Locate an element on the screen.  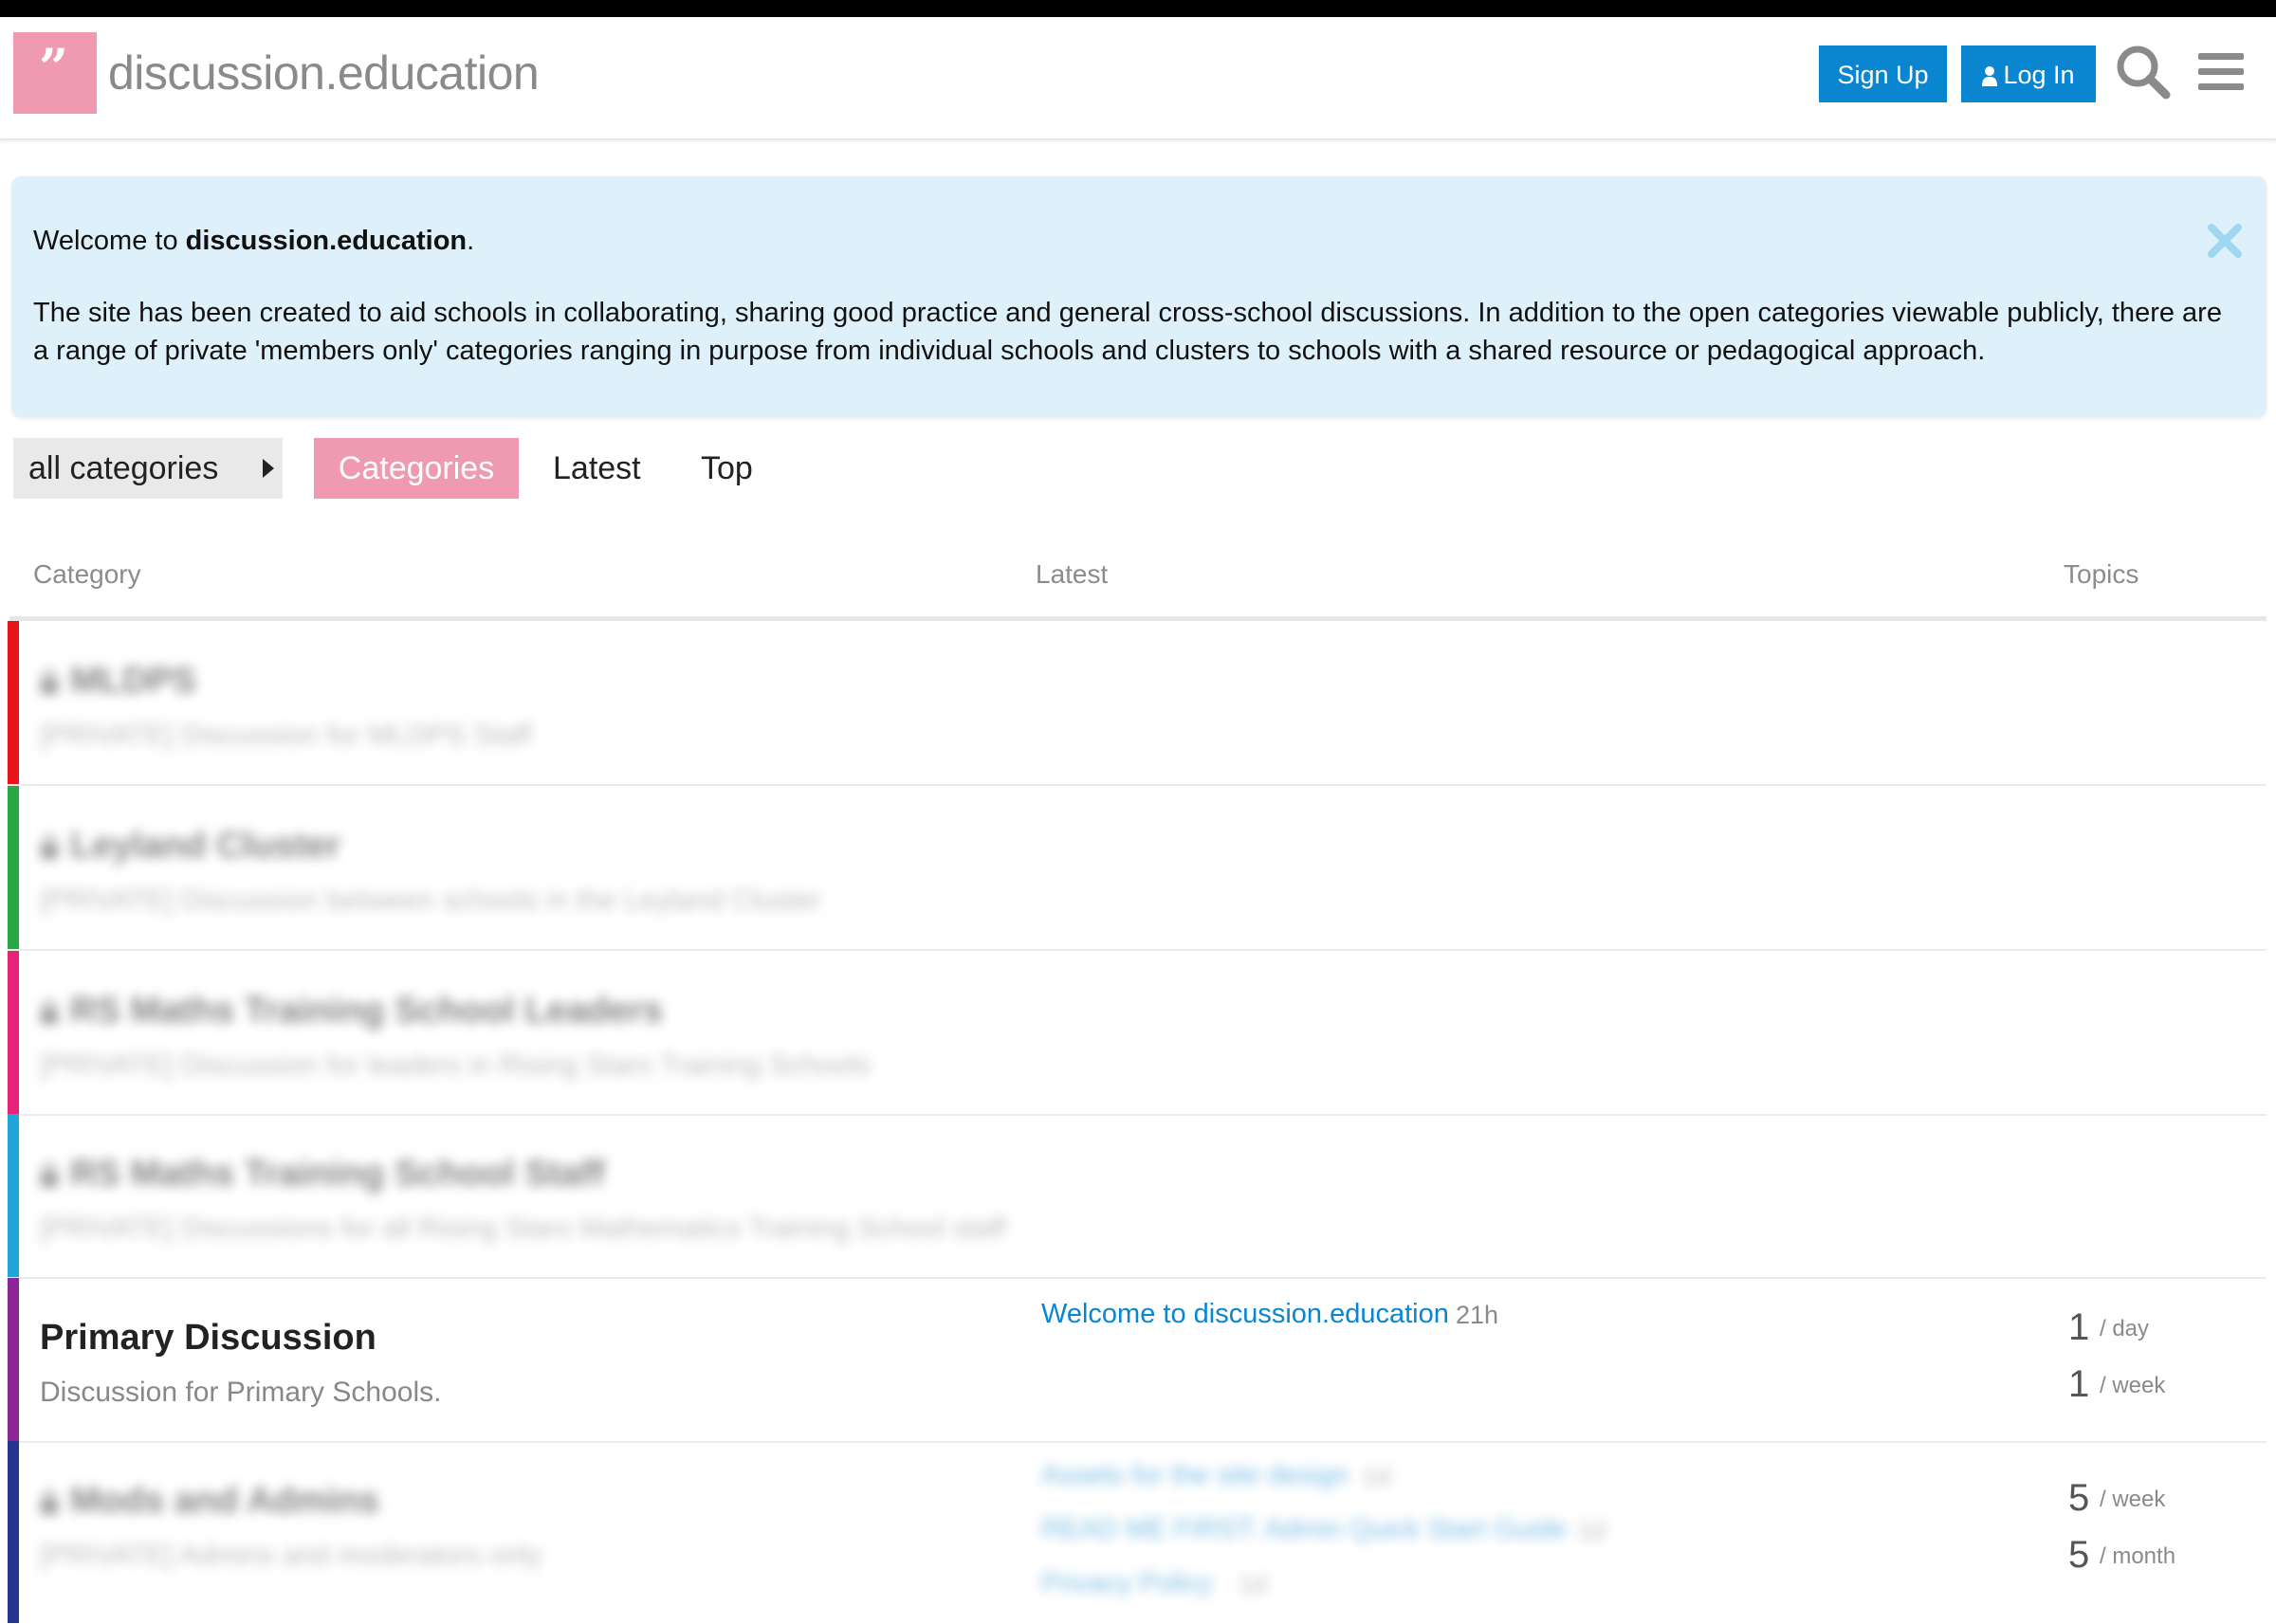
close-icon is located at coordinates (2225, 241).